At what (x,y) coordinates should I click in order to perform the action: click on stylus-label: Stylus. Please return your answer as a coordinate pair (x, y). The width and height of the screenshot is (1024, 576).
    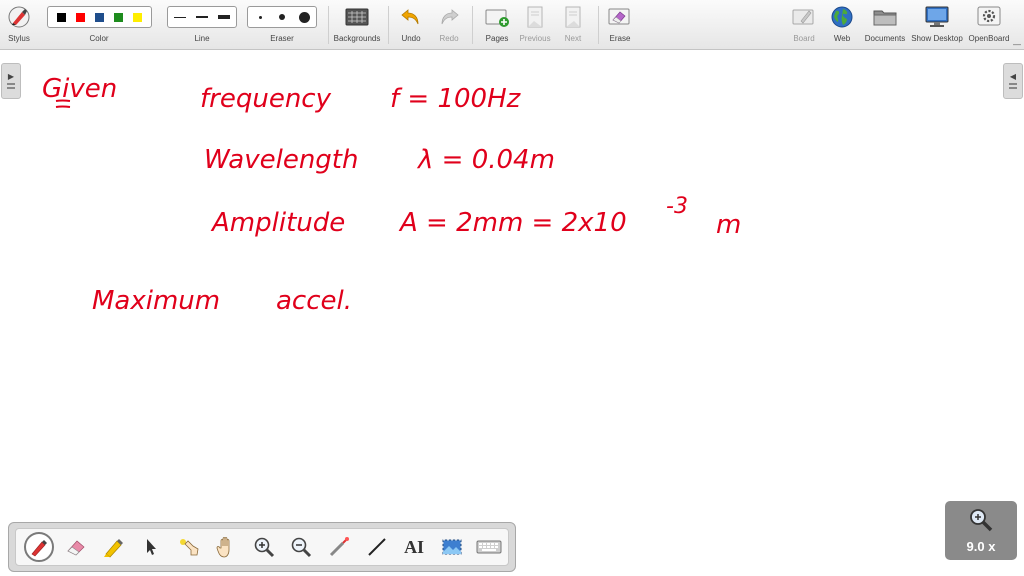
    Looking at the image, I should click on (19, 38).